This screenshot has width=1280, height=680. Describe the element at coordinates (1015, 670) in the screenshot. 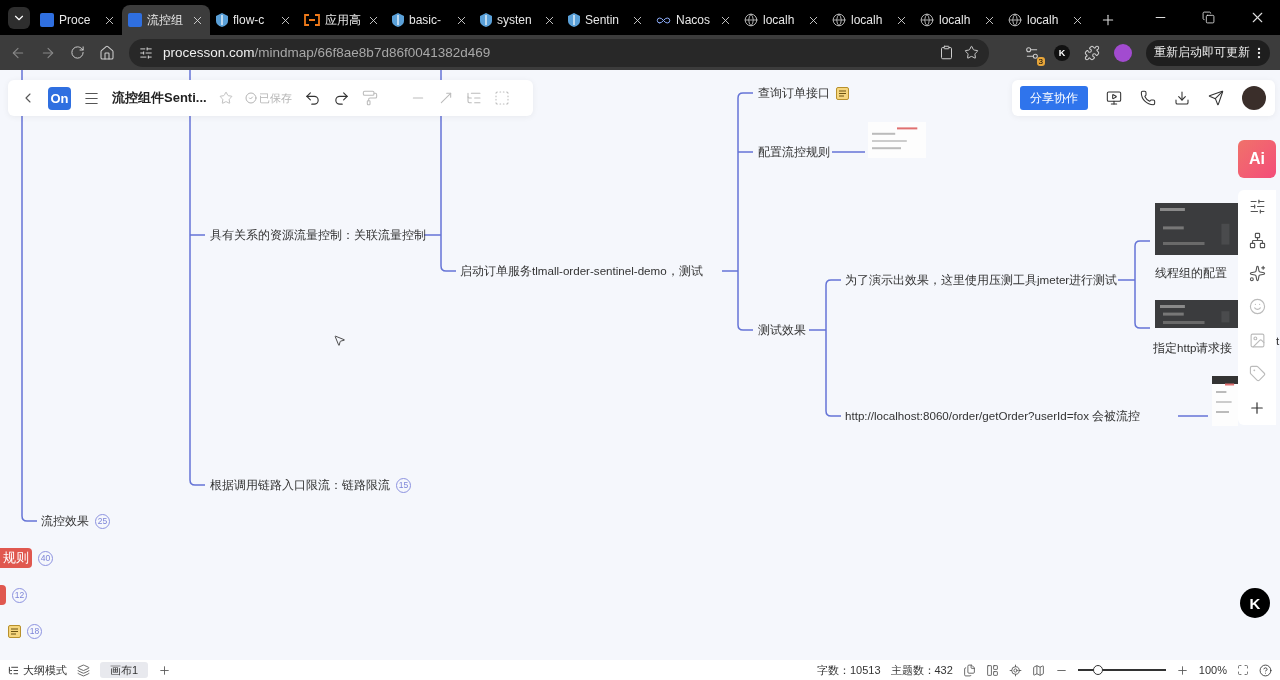

I see `locate-icon` at that location.